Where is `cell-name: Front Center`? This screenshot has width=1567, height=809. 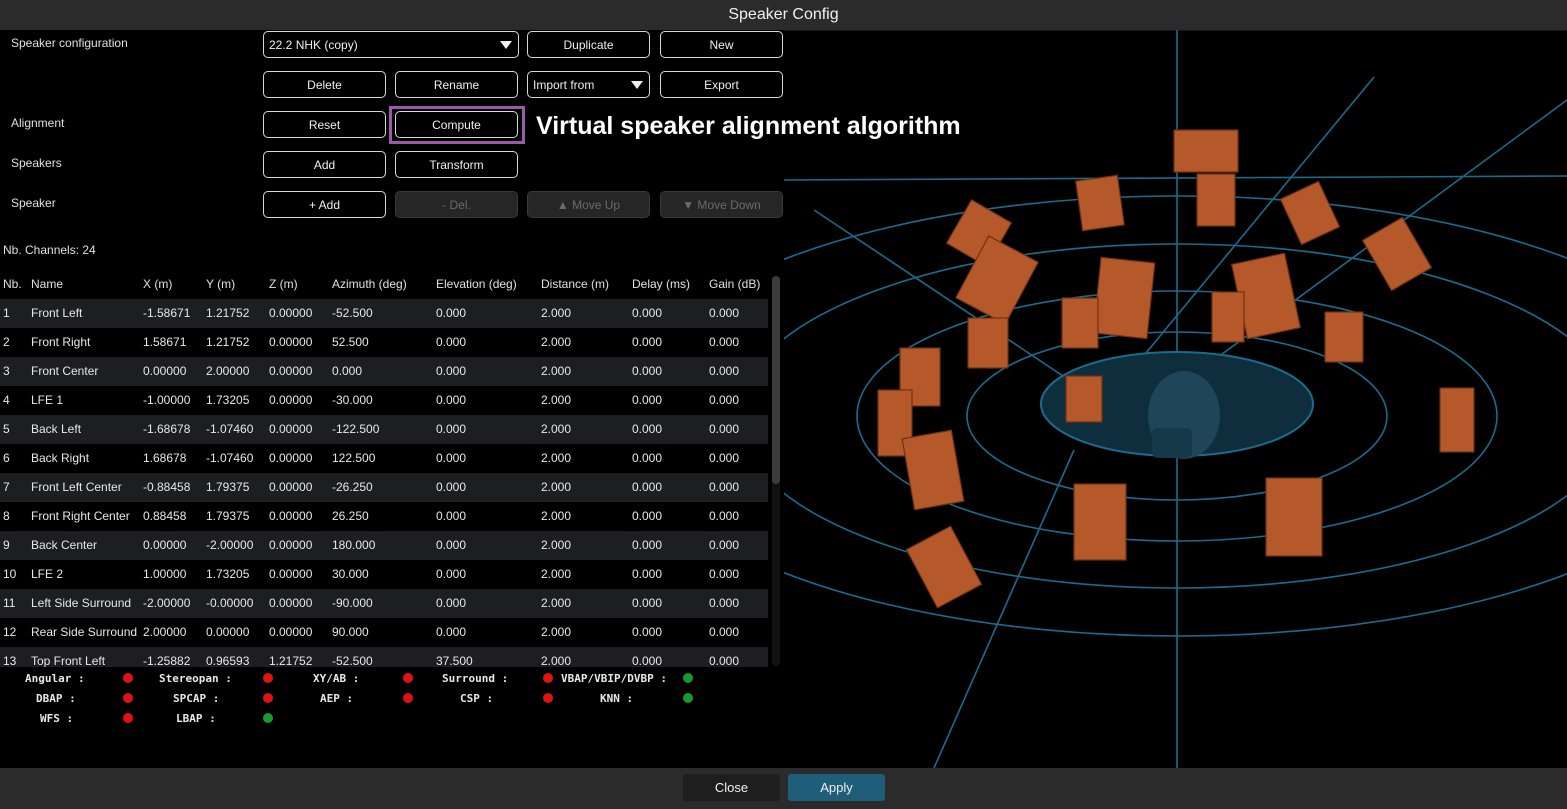
cell-name: Front Center is located at coordinates (65, 371).